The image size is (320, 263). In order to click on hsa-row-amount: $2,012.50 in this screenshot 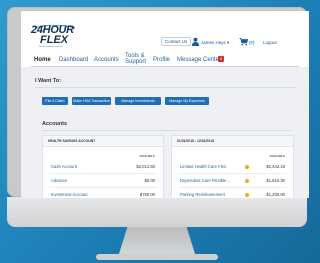, I will do `click(145, 166)`.